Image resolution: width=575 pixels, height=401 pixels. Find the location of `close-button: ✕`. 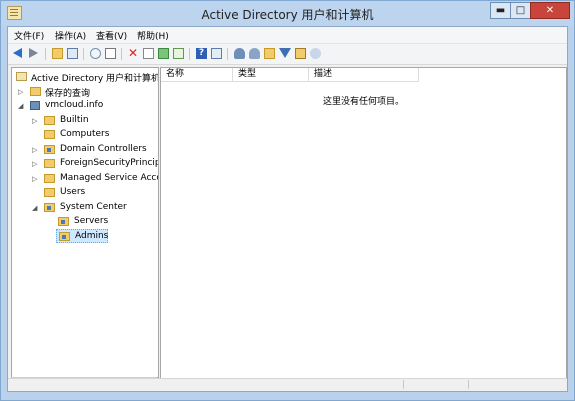

close-button: ✕ is located at coordinates (550, 10).